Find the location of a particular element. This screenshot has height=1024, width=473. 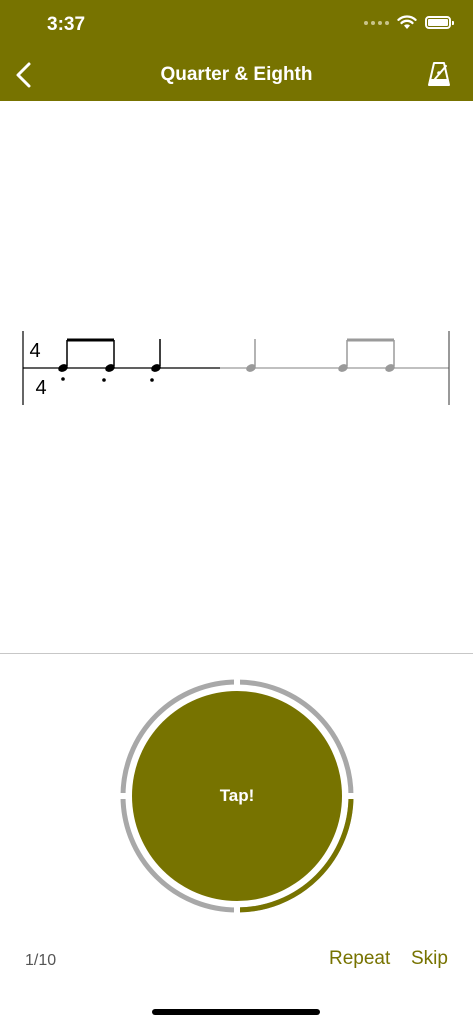

tap-button: Tap! is located at coordinates (237, 796).